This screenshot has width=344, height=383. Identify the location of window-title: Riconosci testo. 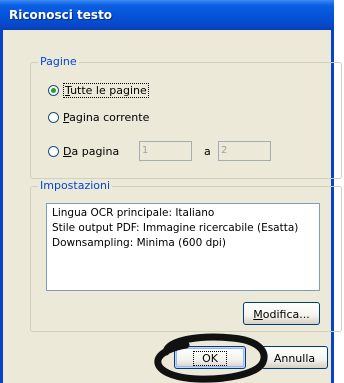
(61, 15).